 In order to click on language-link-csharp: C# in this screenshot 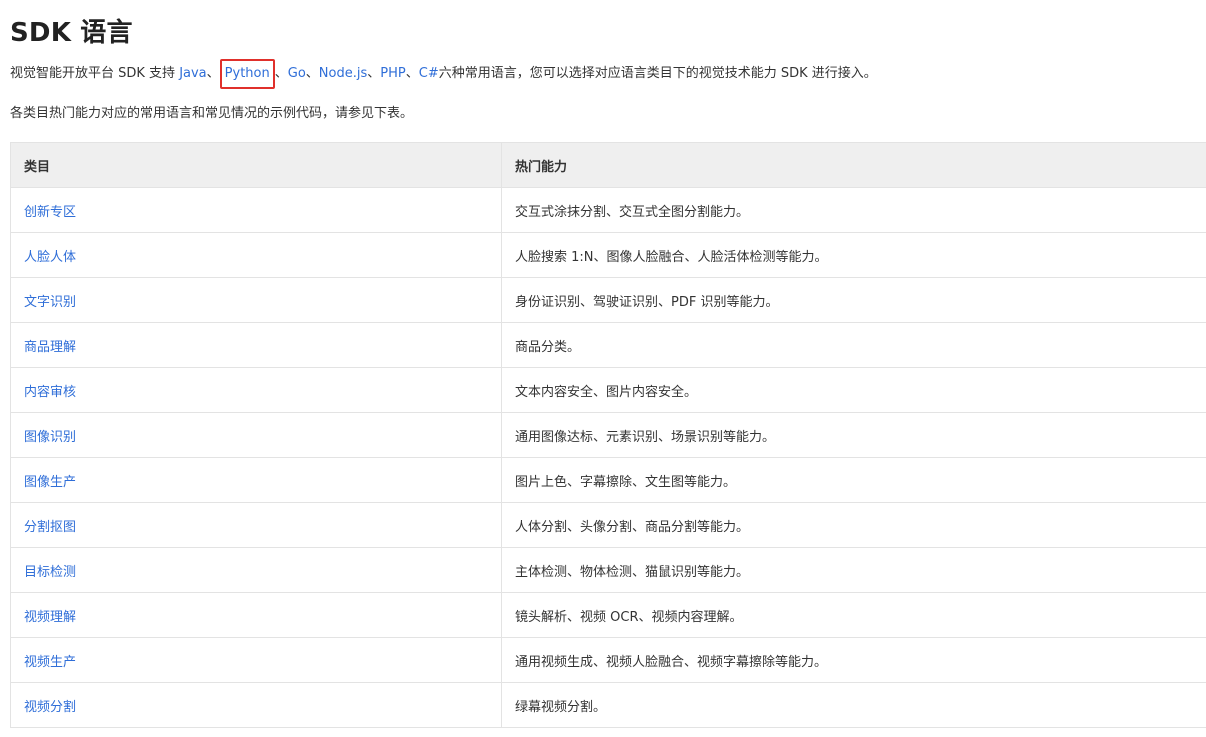, I will do `click(429, 73)`.